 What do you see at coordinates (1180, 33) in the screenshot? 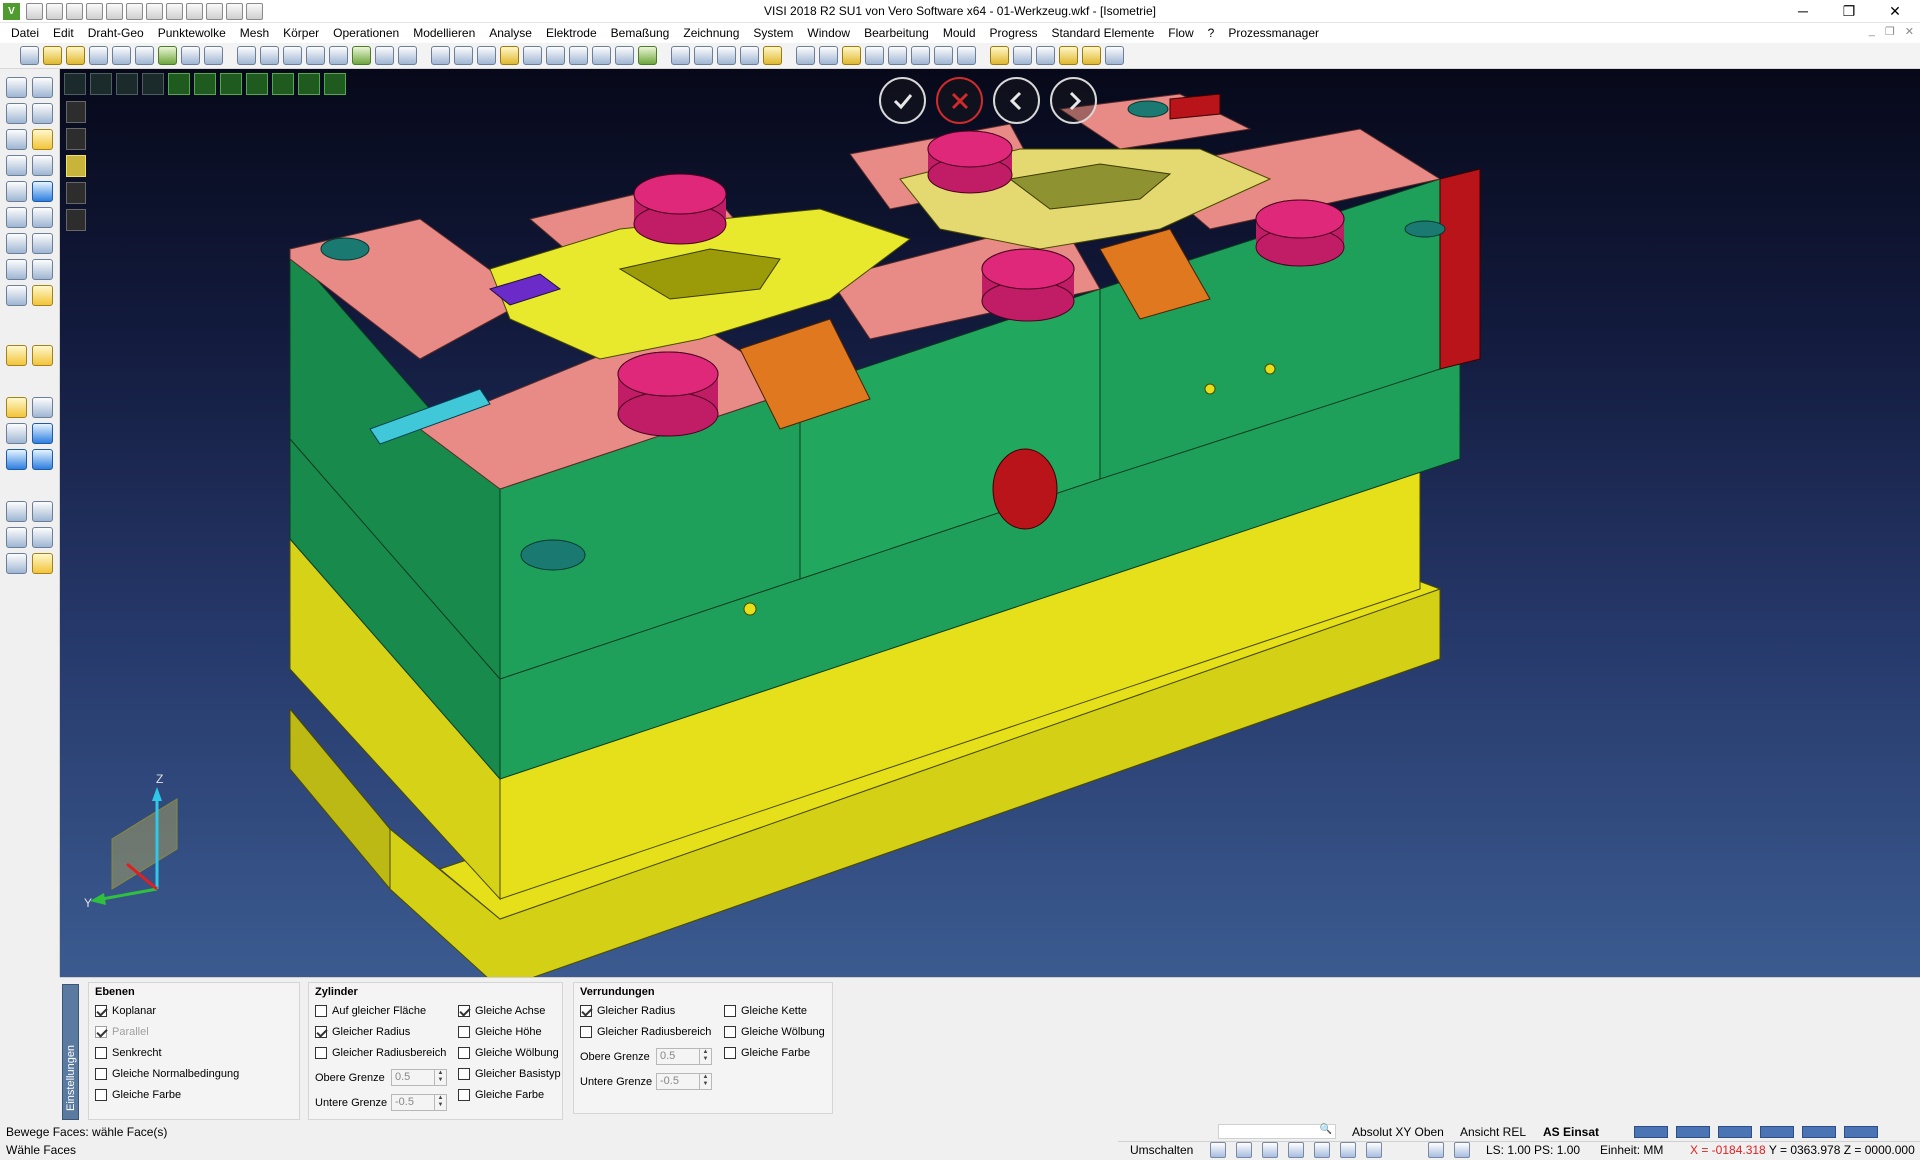
I see `menu-flow: Flow` at bounding box center [1180, 33].